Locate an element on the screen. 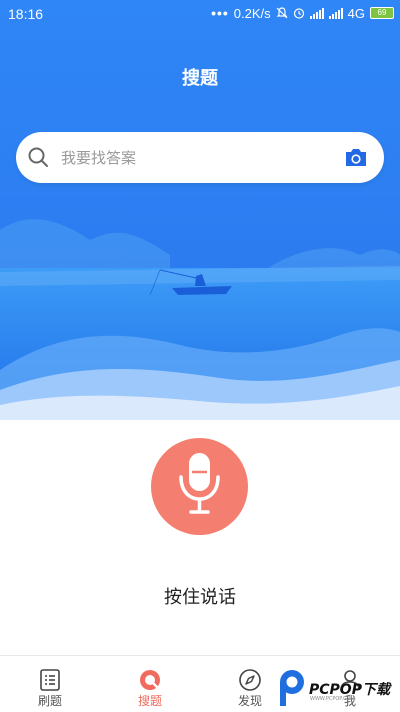 Image resolution: width=400 pixels, height=712 pixels. status-bar: 18:16 ••• 0.2K/s 4G 69 is located at coordinates (200, 14).